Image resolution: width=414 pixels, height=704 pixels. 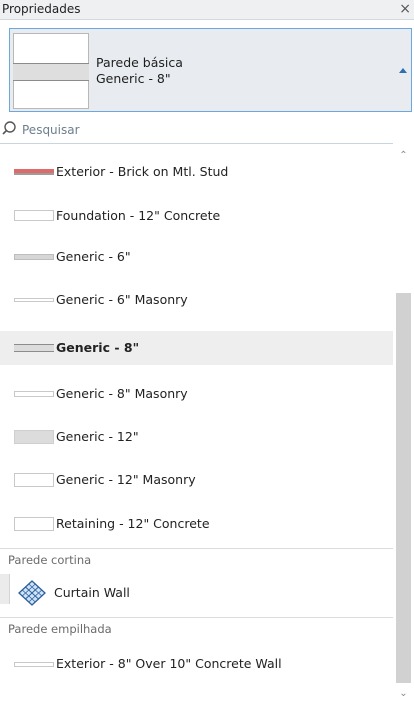 What do you see at coordinates (196, 300) in the screenshot?
I see `list-item: Generic - 6" Masonry` at bounding box center [196, 300].